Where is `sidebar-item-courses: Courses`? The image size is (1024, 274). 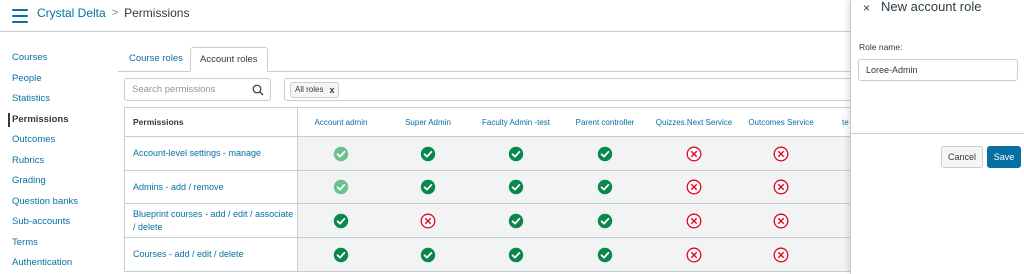
sidebar-item-courses: Courses is located at coordinates (55, 58).